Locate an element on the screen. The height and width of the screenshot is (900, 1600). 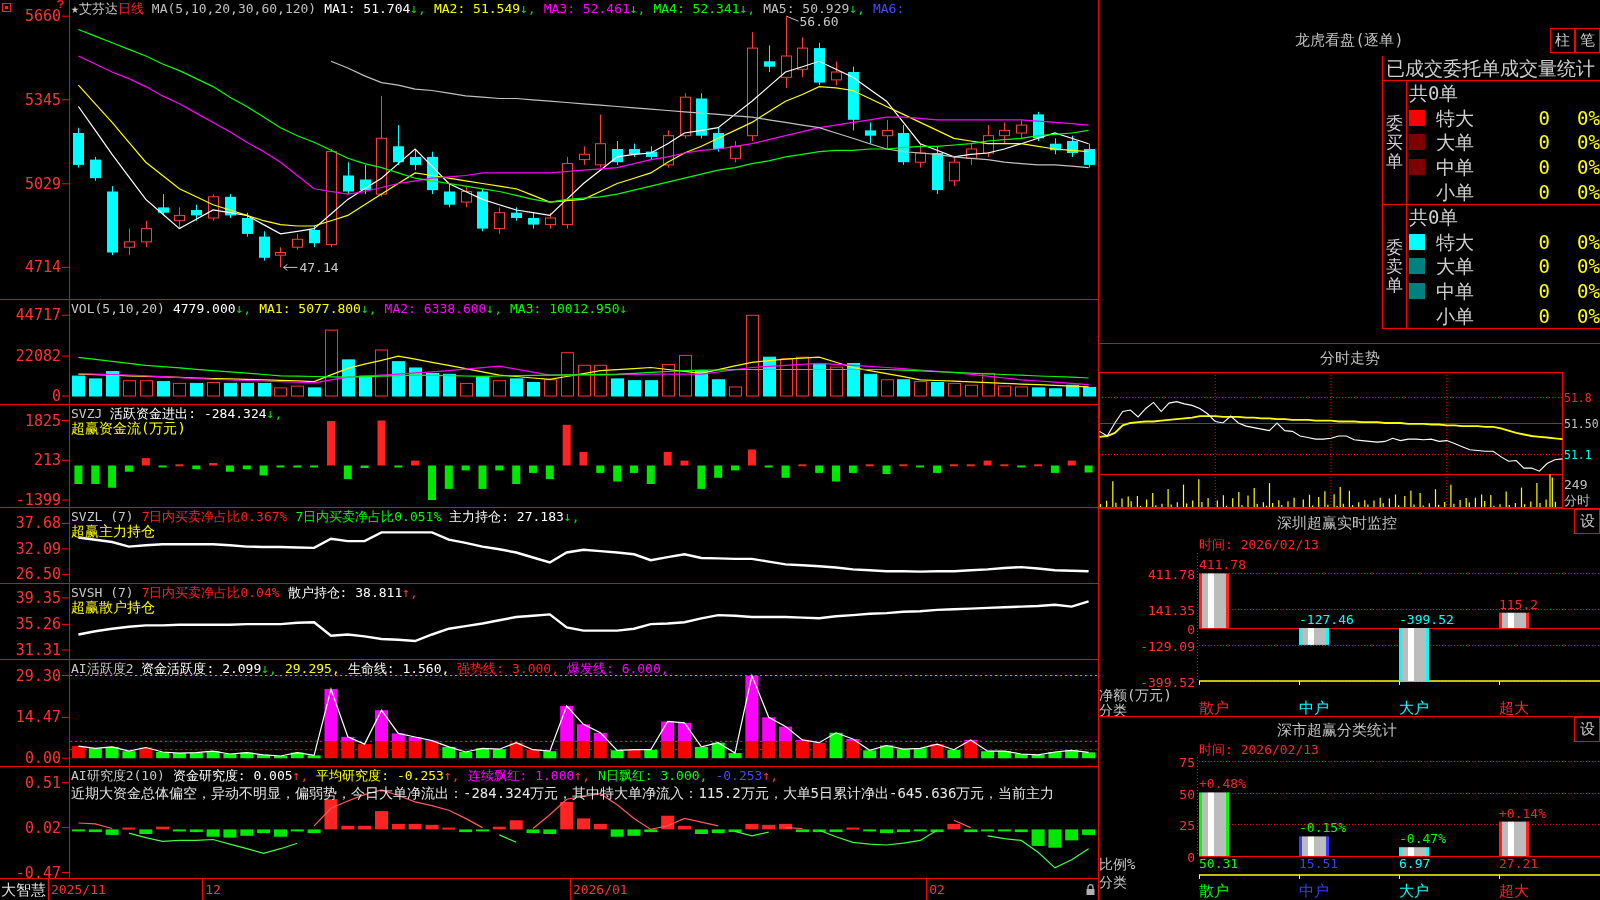
legend-value: 强势线: 3.000, is located at coordinates (508, 668).